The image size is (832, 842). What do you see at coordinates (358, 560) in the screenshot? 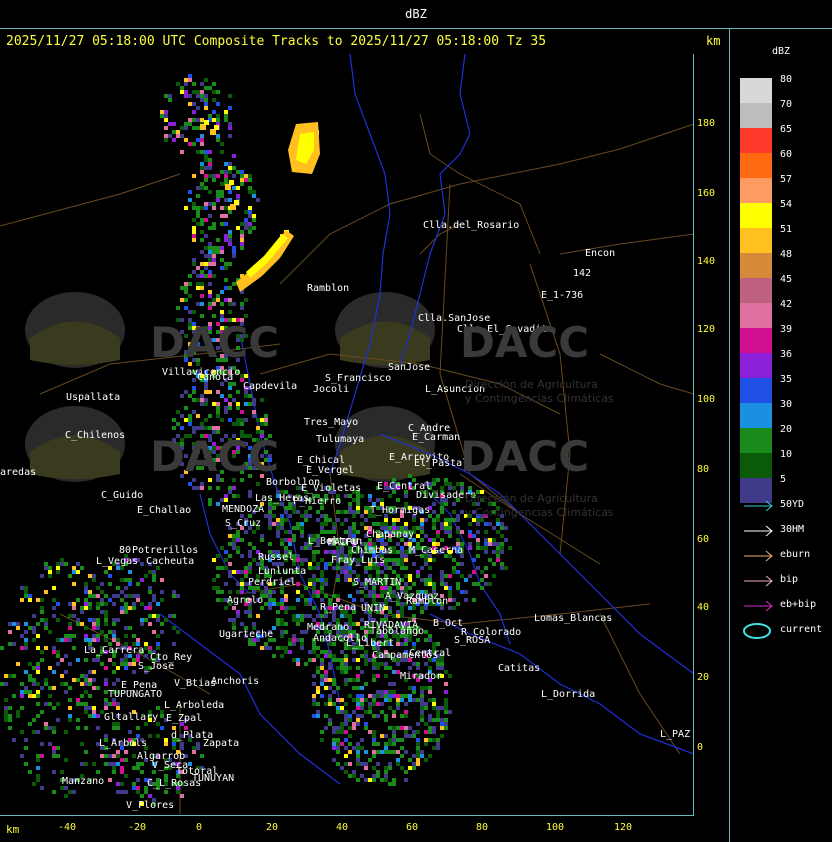
I see `place-label: Fray_Luis` at bounding box center [358, 560].